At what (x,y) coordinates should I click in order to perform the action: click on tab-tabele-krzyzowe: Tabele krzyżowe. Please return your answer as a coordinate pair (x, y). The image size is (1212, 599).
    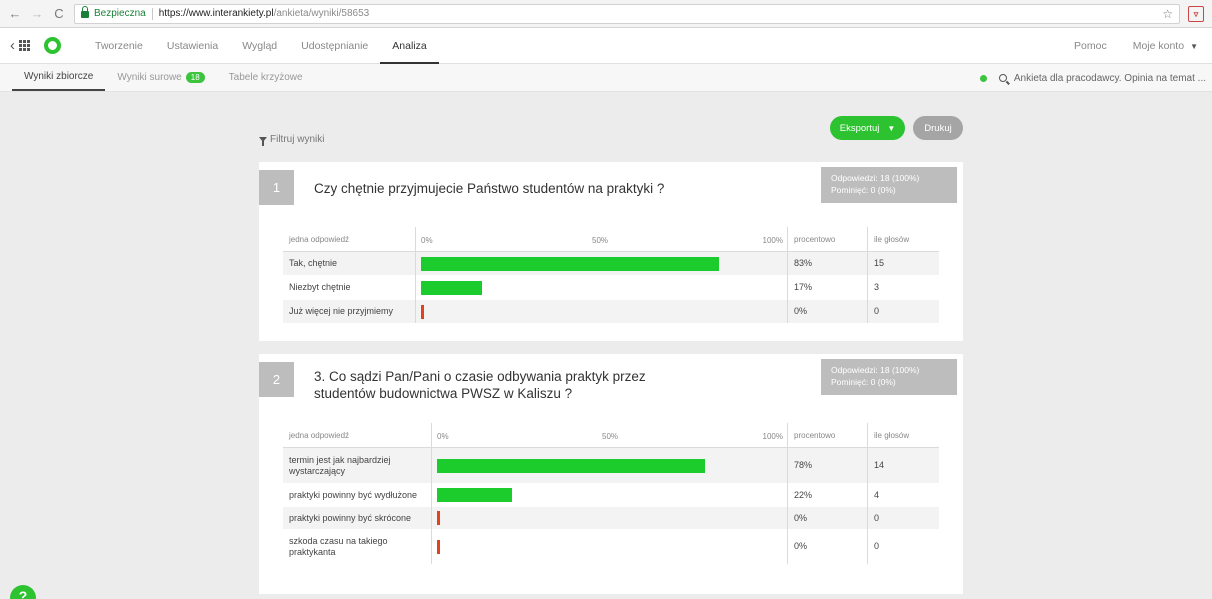
    Looking at the image, I should click on (266, 77).